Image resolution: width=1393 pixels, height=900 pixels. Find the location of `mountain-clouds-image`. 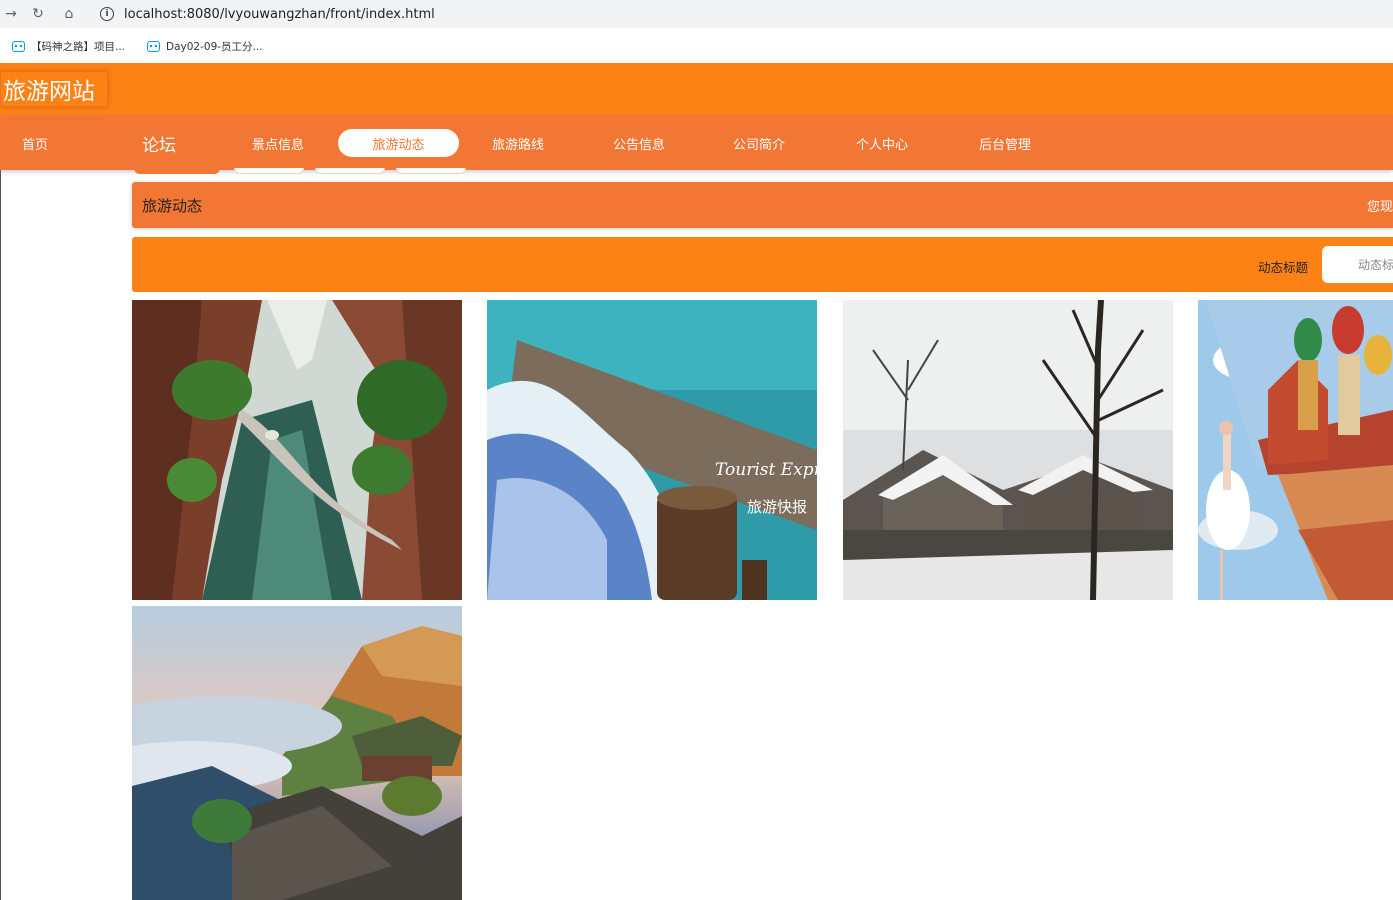

mountain-clouds-image is located at coordinates (297, 753).